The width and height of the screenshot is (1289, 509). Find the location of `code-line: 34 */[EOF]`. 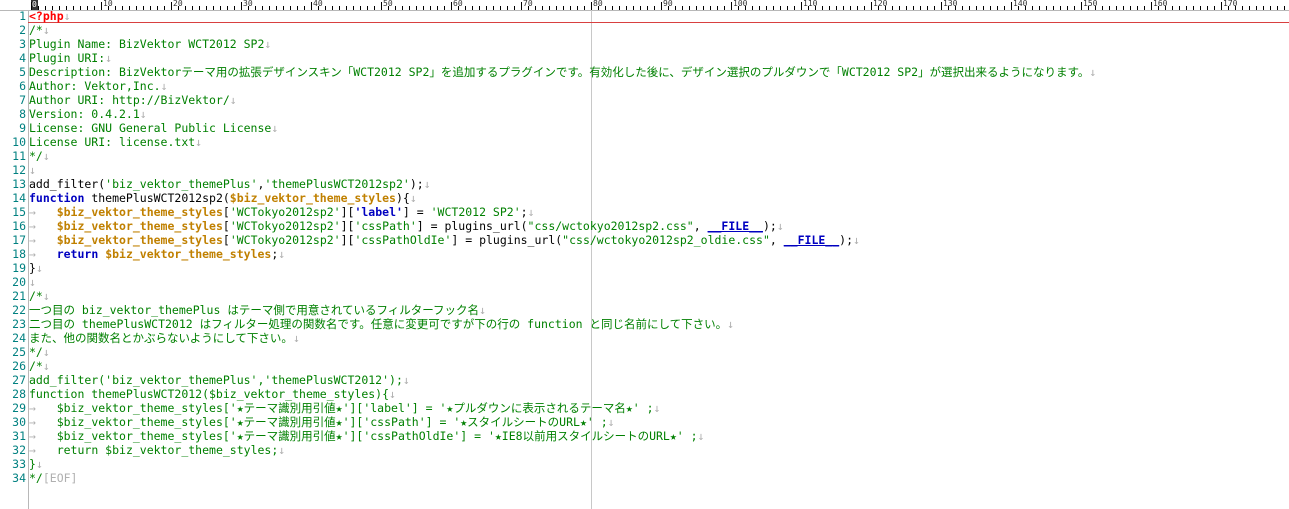

code-line: 34 */[EOF] is located at coordinates (644, 478).